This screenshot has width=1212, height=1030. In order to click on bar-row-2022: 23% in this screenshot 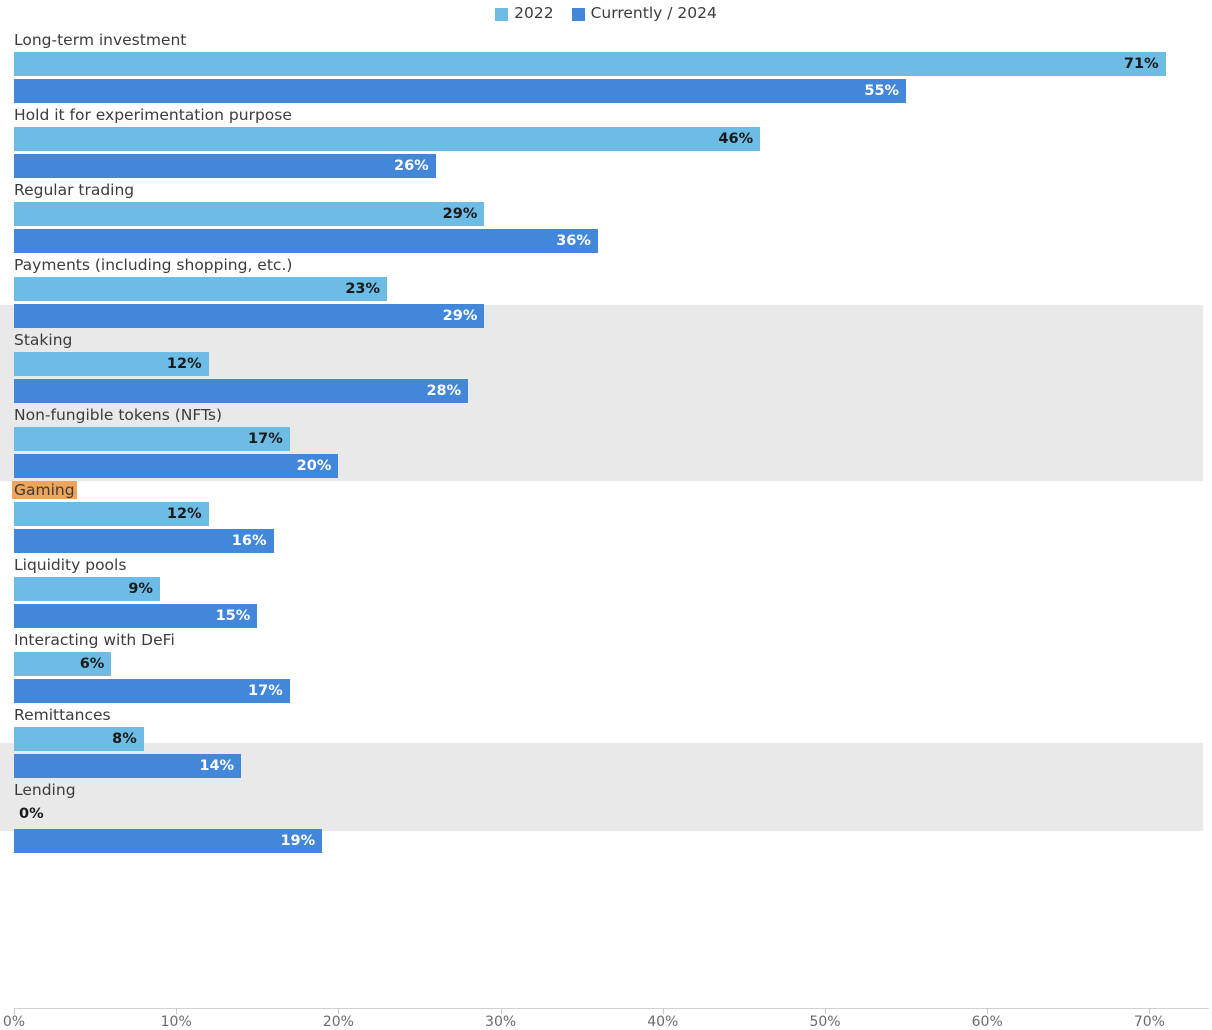, I will do `click(201, 289)`.